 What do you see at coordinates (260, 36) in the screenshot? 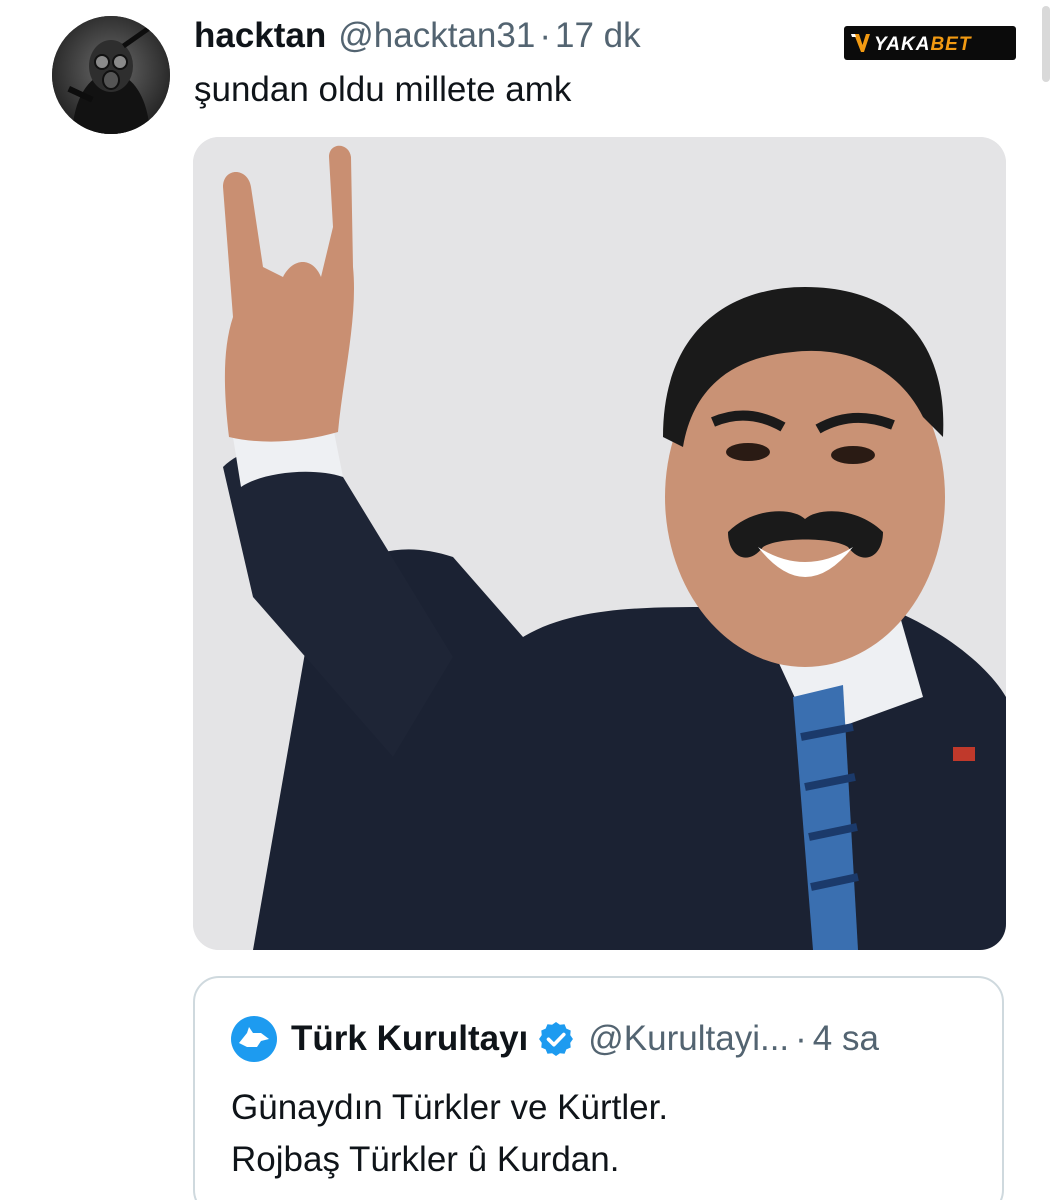
I see `author-display-name: hacktan` at bounding box center [260, 36].